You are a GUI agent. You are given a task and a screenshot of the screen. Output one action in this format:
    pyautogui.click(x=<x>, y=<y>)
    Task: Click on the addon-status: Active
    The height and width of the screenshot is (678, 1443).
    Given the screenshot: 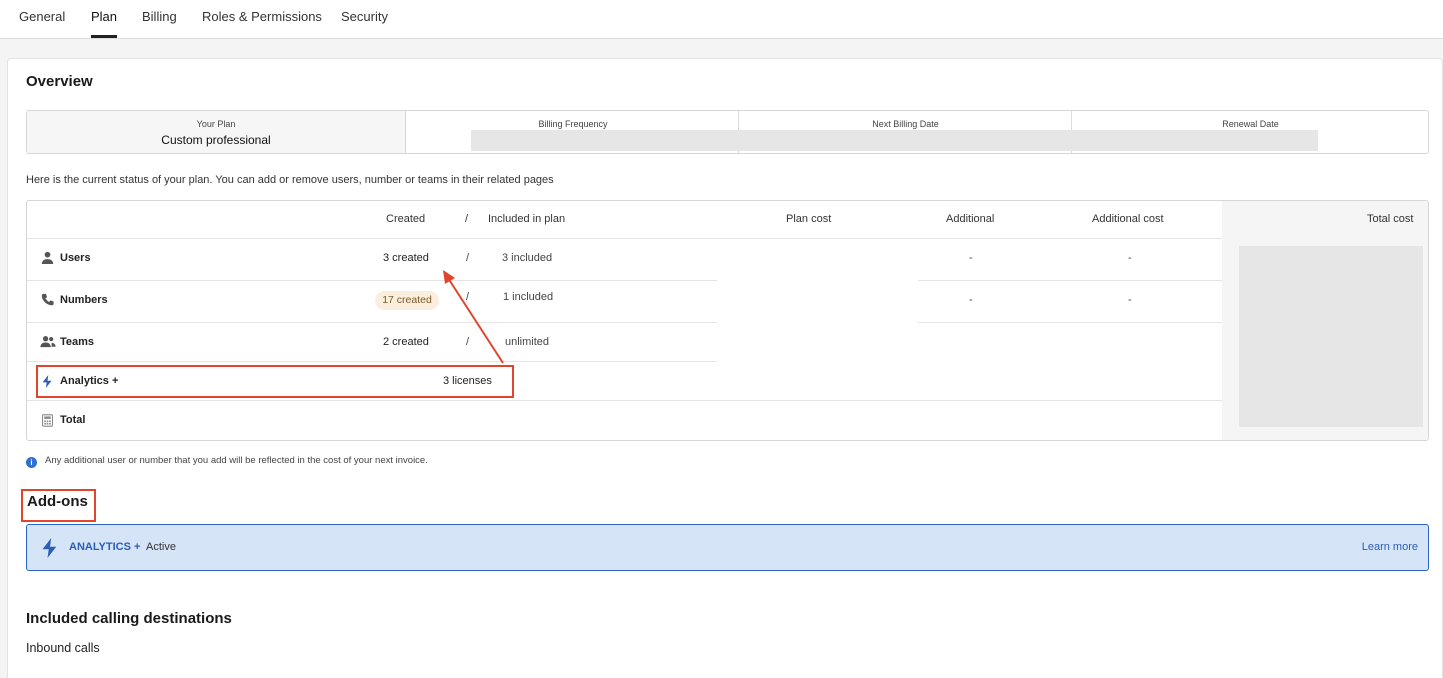 What is the action you would take?
    pyautogui.click(x=161, y=547)
    